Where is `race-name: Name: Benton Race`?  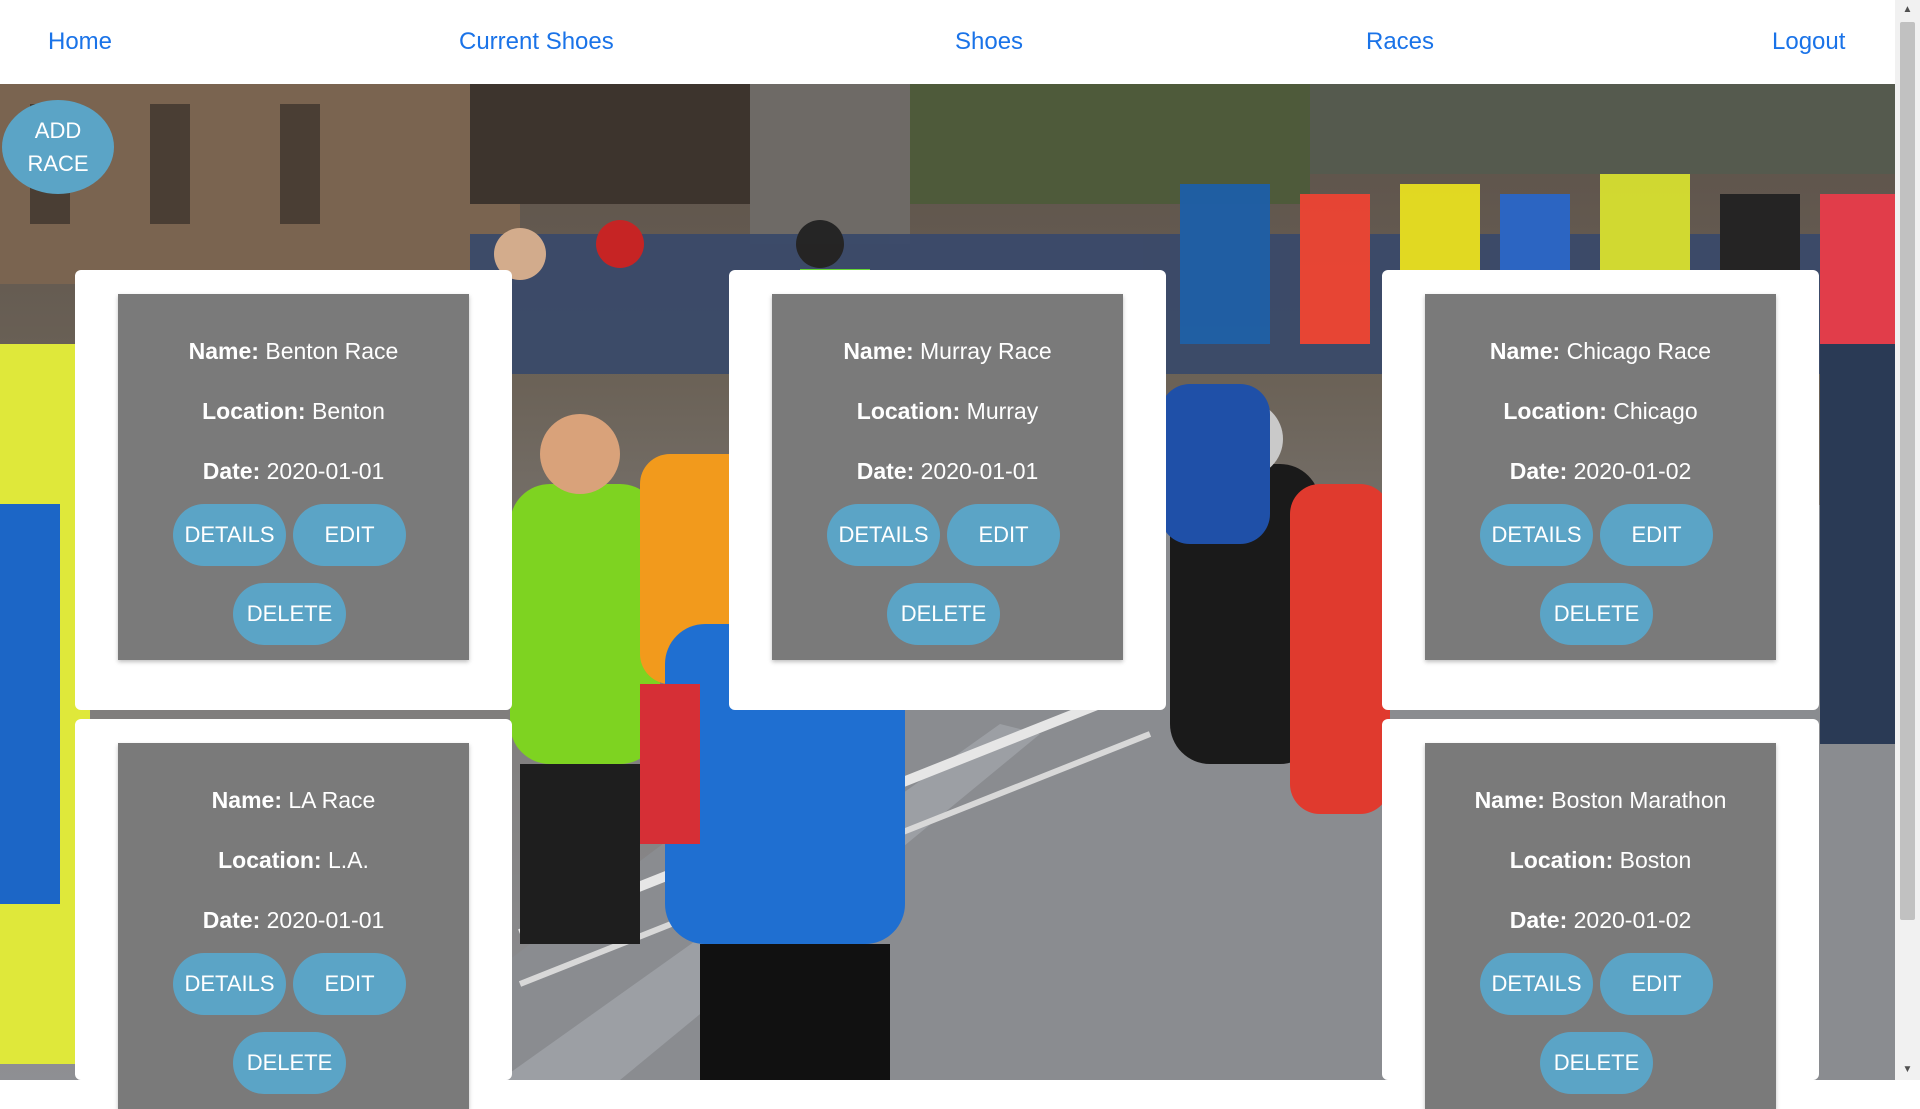
race-name: Name: Benton Race is located at coordinates (293, 351).